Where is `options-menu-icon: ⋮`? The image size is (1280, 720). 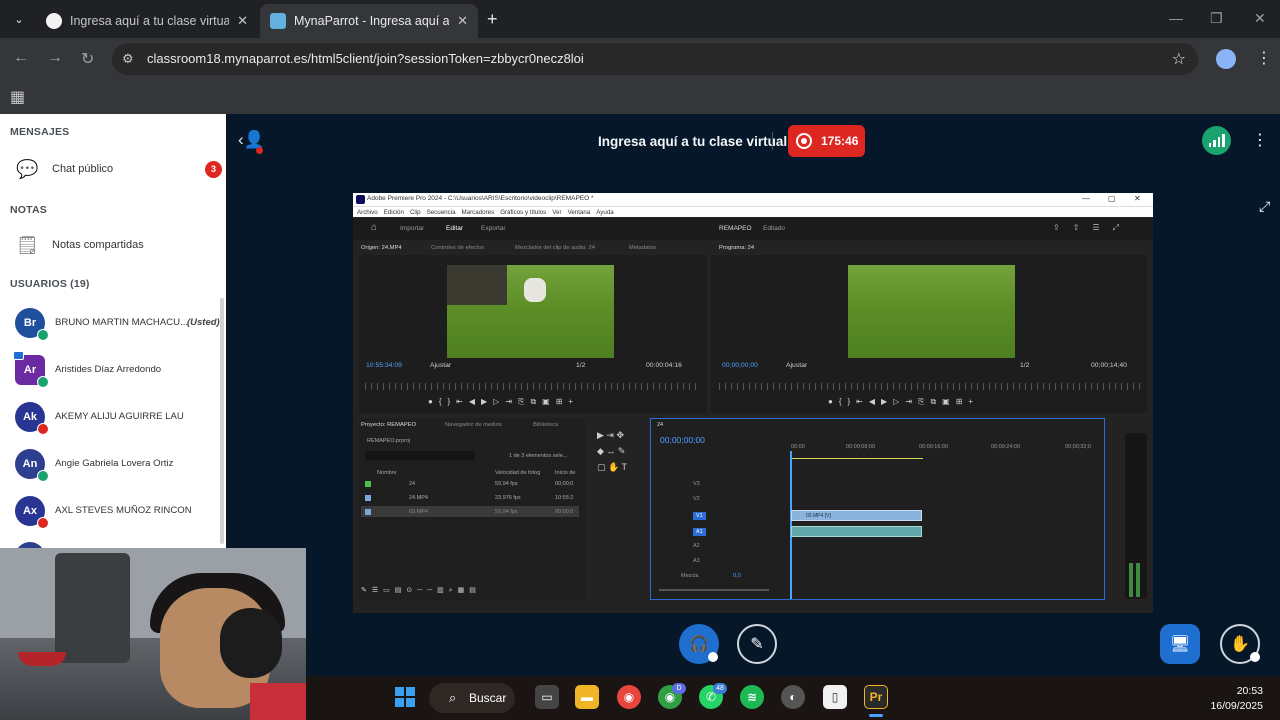
options-menu-icon: ⋮ is located at coordinates (1260, 140).